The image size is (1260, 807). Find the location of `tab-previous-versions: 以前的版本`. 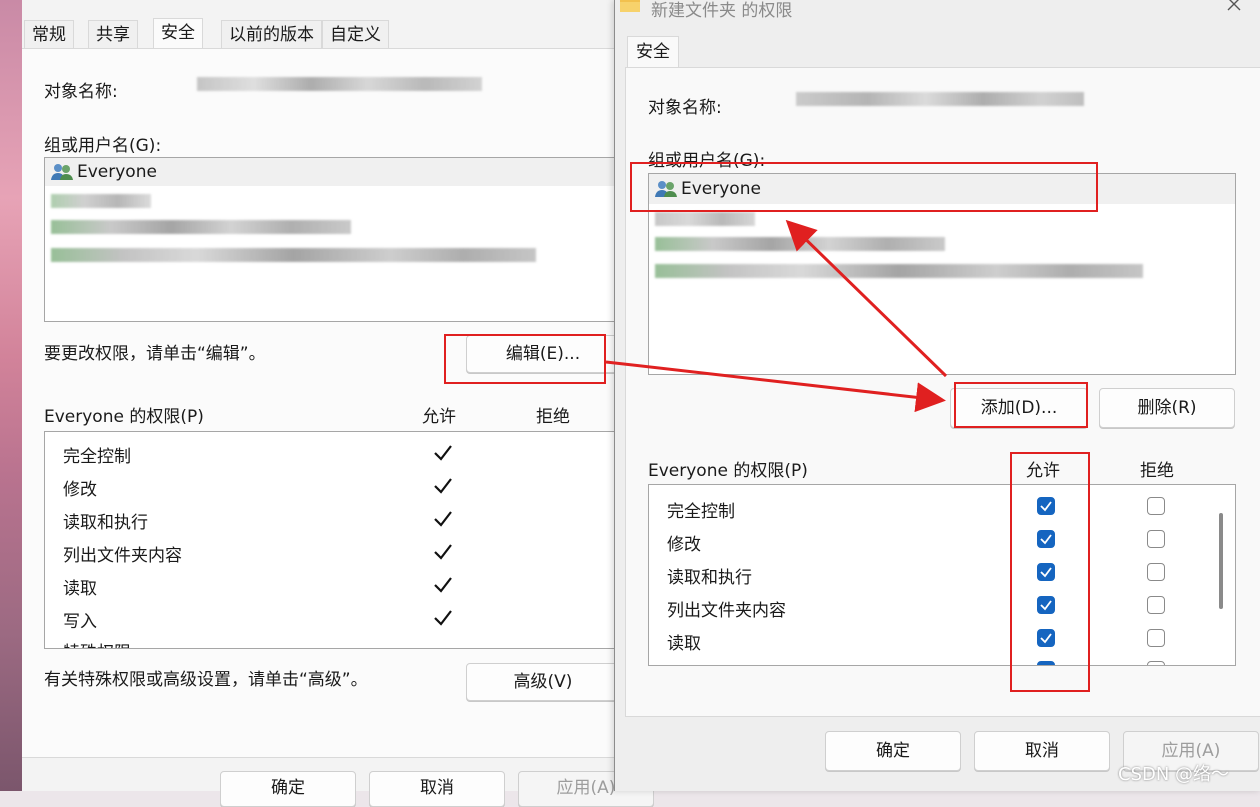

tab-previous-versions: 以前的版本 is located at coordinates (271, 34).